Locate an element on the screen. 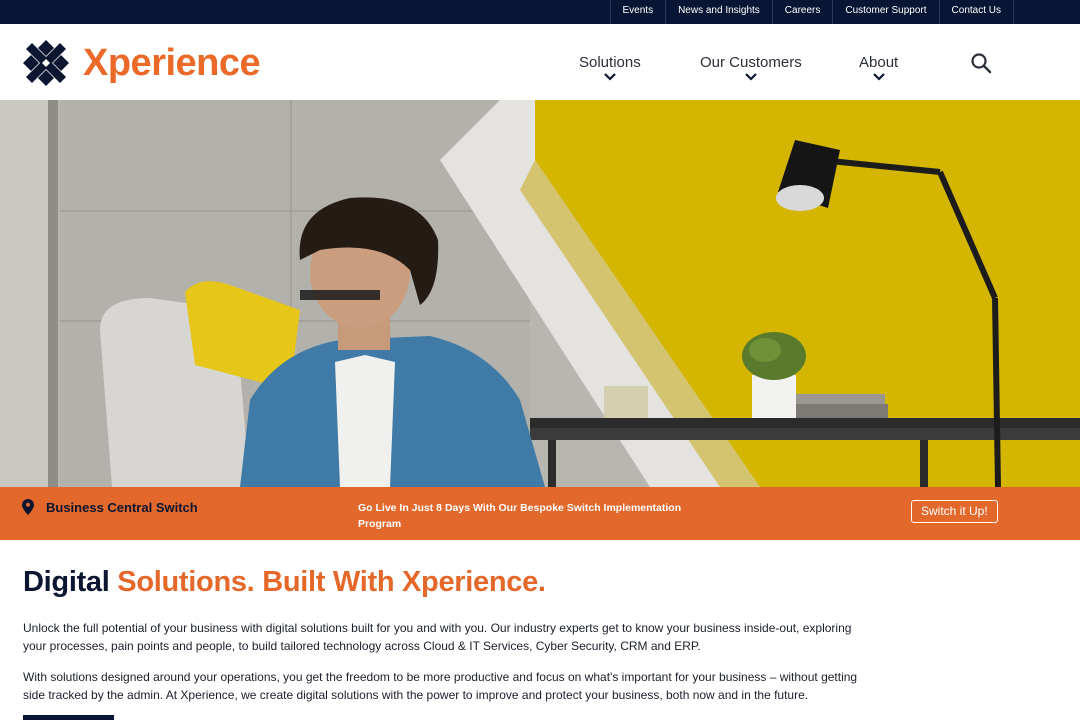 Image resolution: width=1080 pixels, height=720 pixels. site-header: Xperience Solutions Our Customers About is located at coordinates (540, 62).